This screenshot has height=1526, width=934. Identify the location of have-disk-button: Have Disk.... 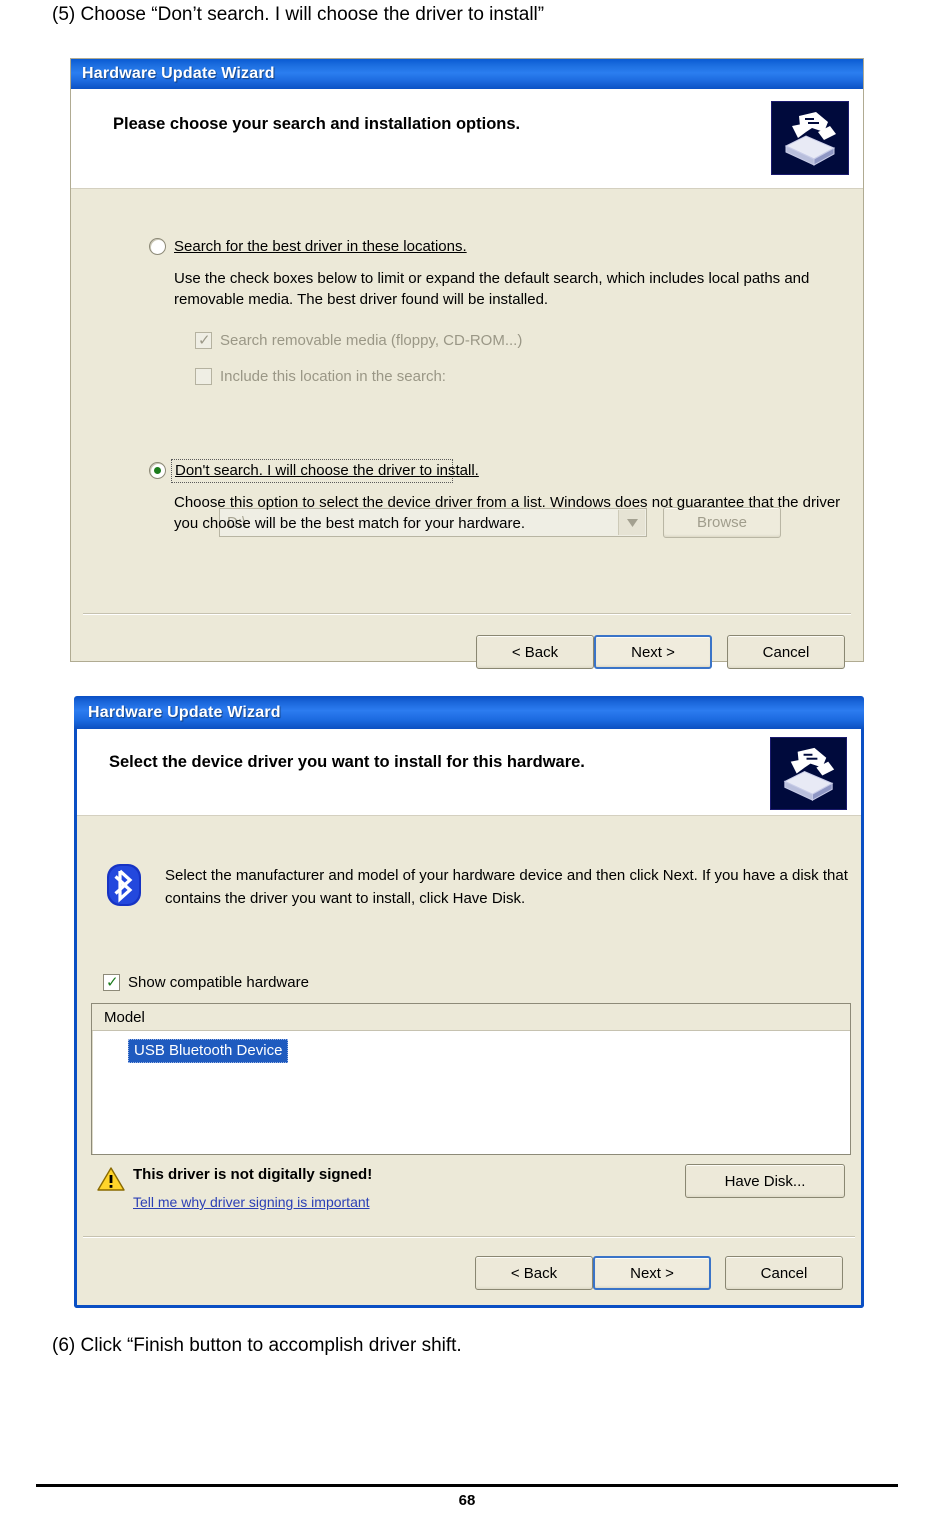
(765, 1181).